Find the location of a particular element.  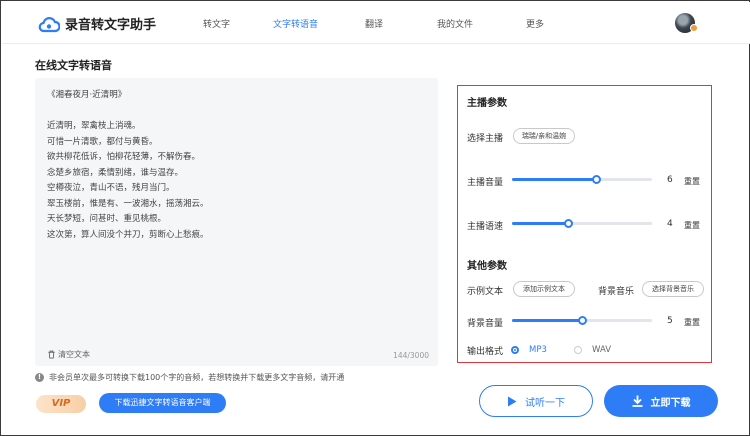

format-option-mp3: MP3 is located at coordinates (529, 350).